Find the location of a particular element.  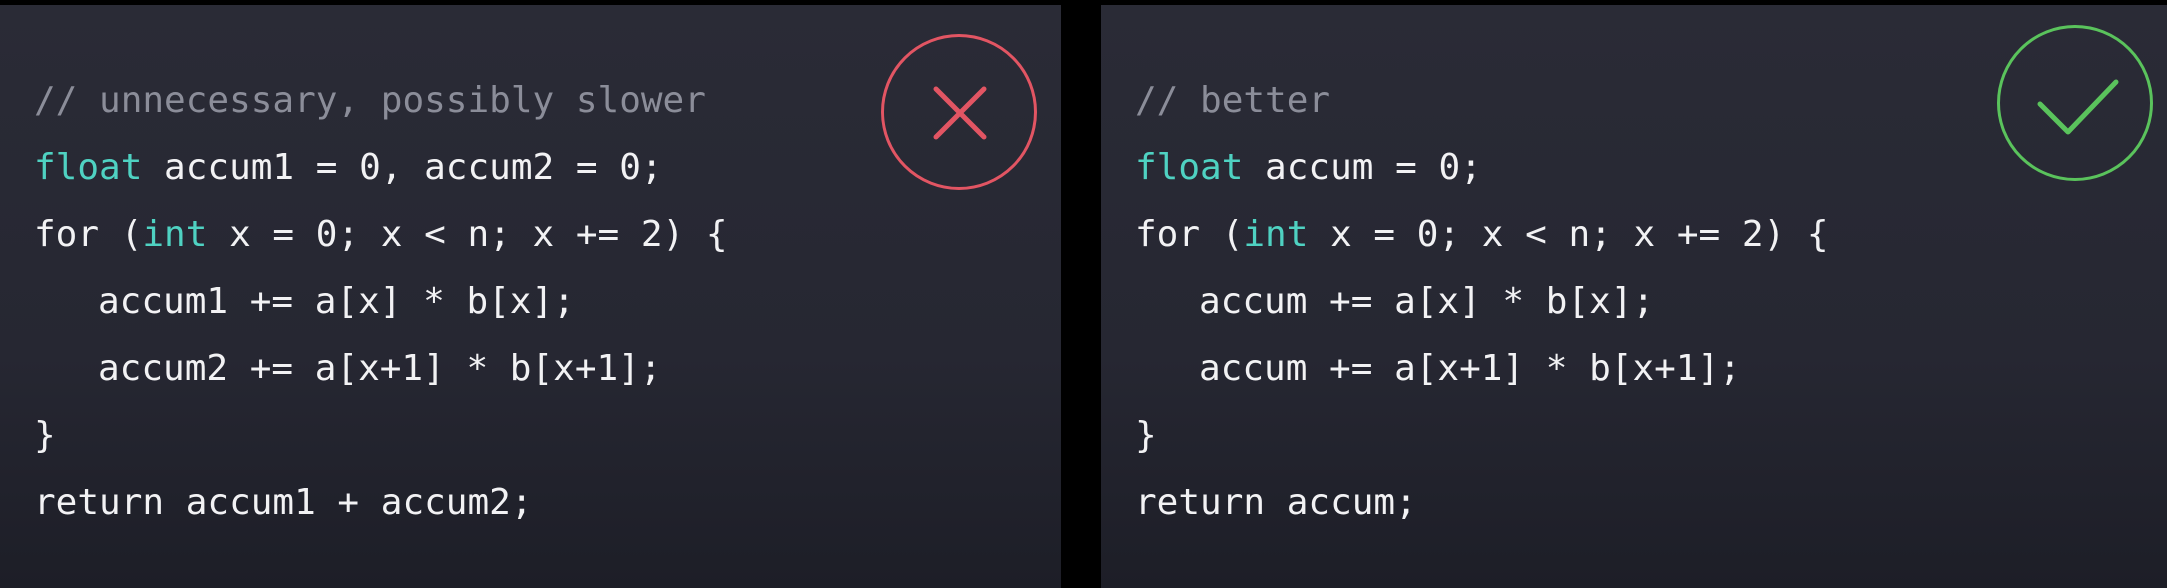

code-declaration-line: float accum1 = 0, accum2 = 0; is located at coordinates (381, 167).